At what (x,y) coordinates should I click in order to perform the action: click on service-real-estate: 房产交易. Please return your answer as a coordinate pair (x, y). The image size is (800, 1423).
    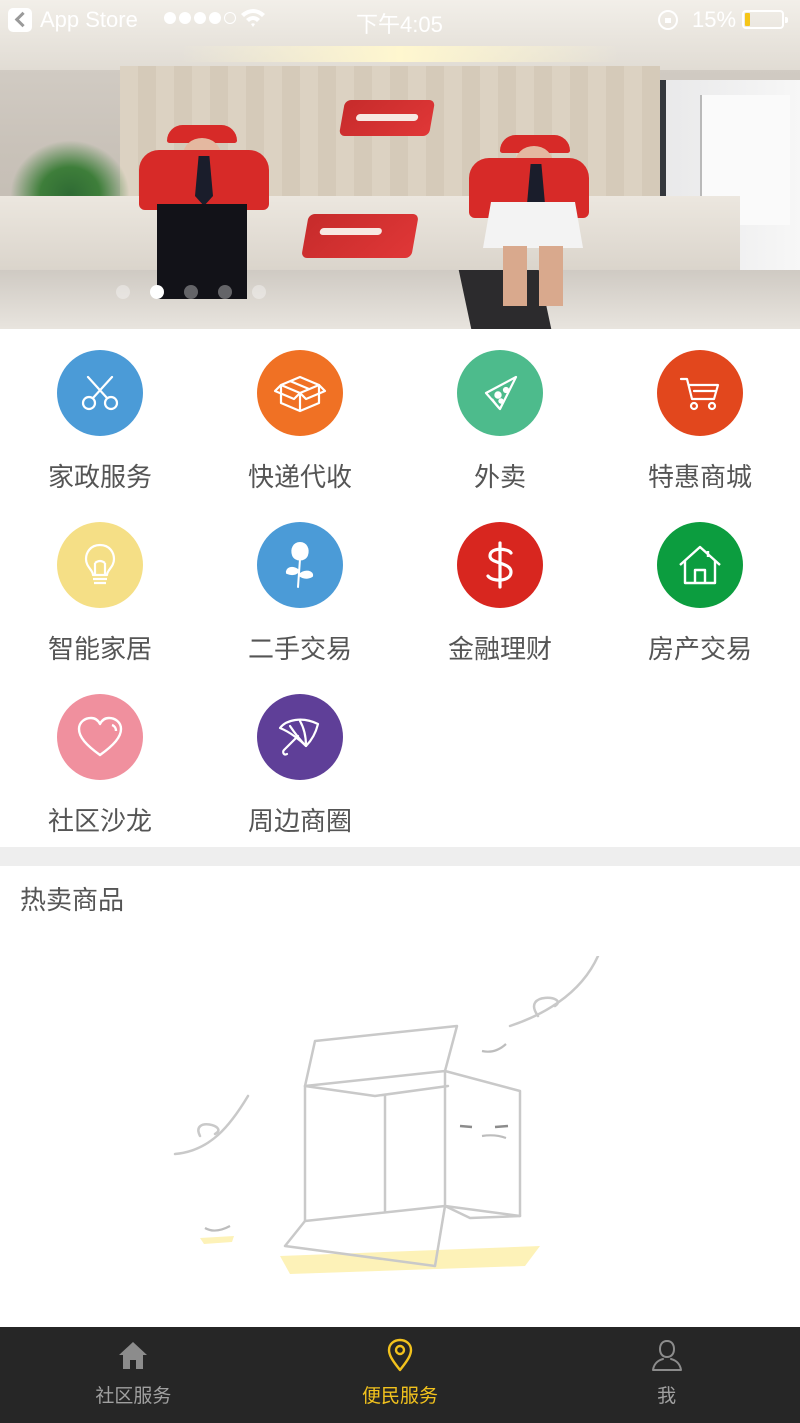
    Looking at the image, I should click on (700, 587).